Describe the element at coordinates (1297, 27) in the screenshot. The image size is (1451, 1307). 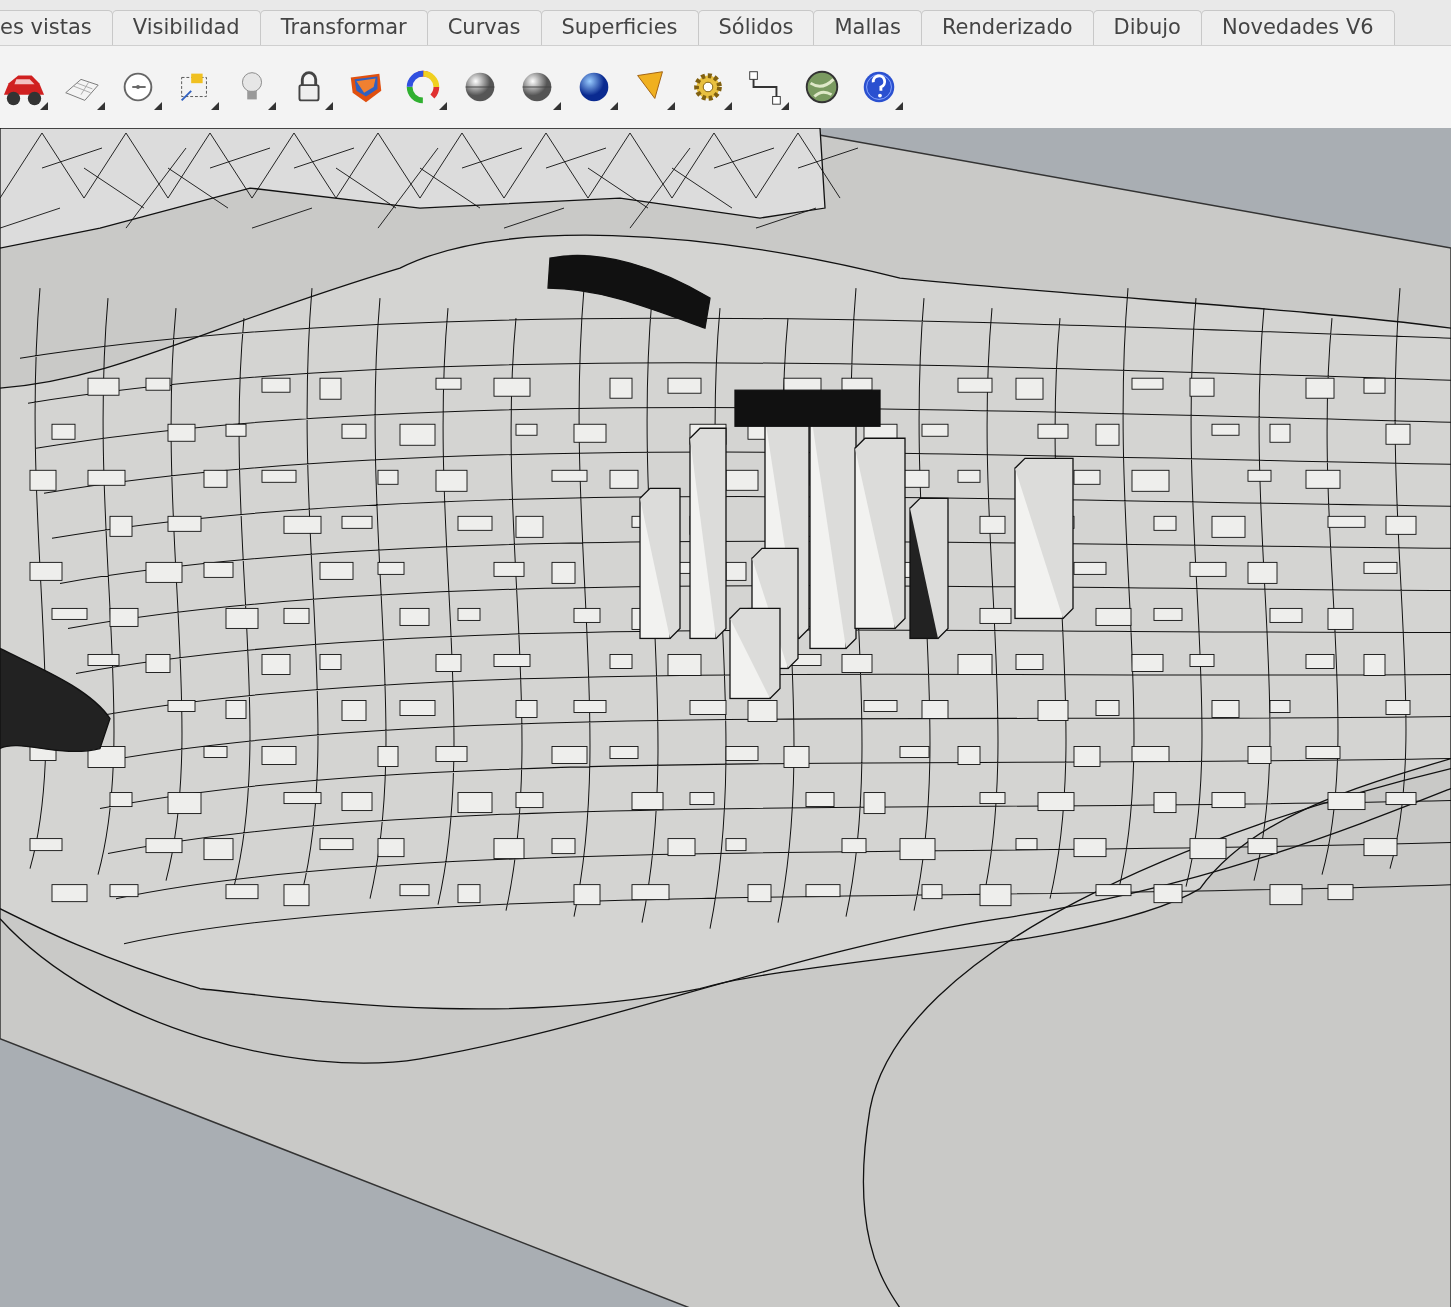
I see `ribbon-tab: Novedades V6` at that location.